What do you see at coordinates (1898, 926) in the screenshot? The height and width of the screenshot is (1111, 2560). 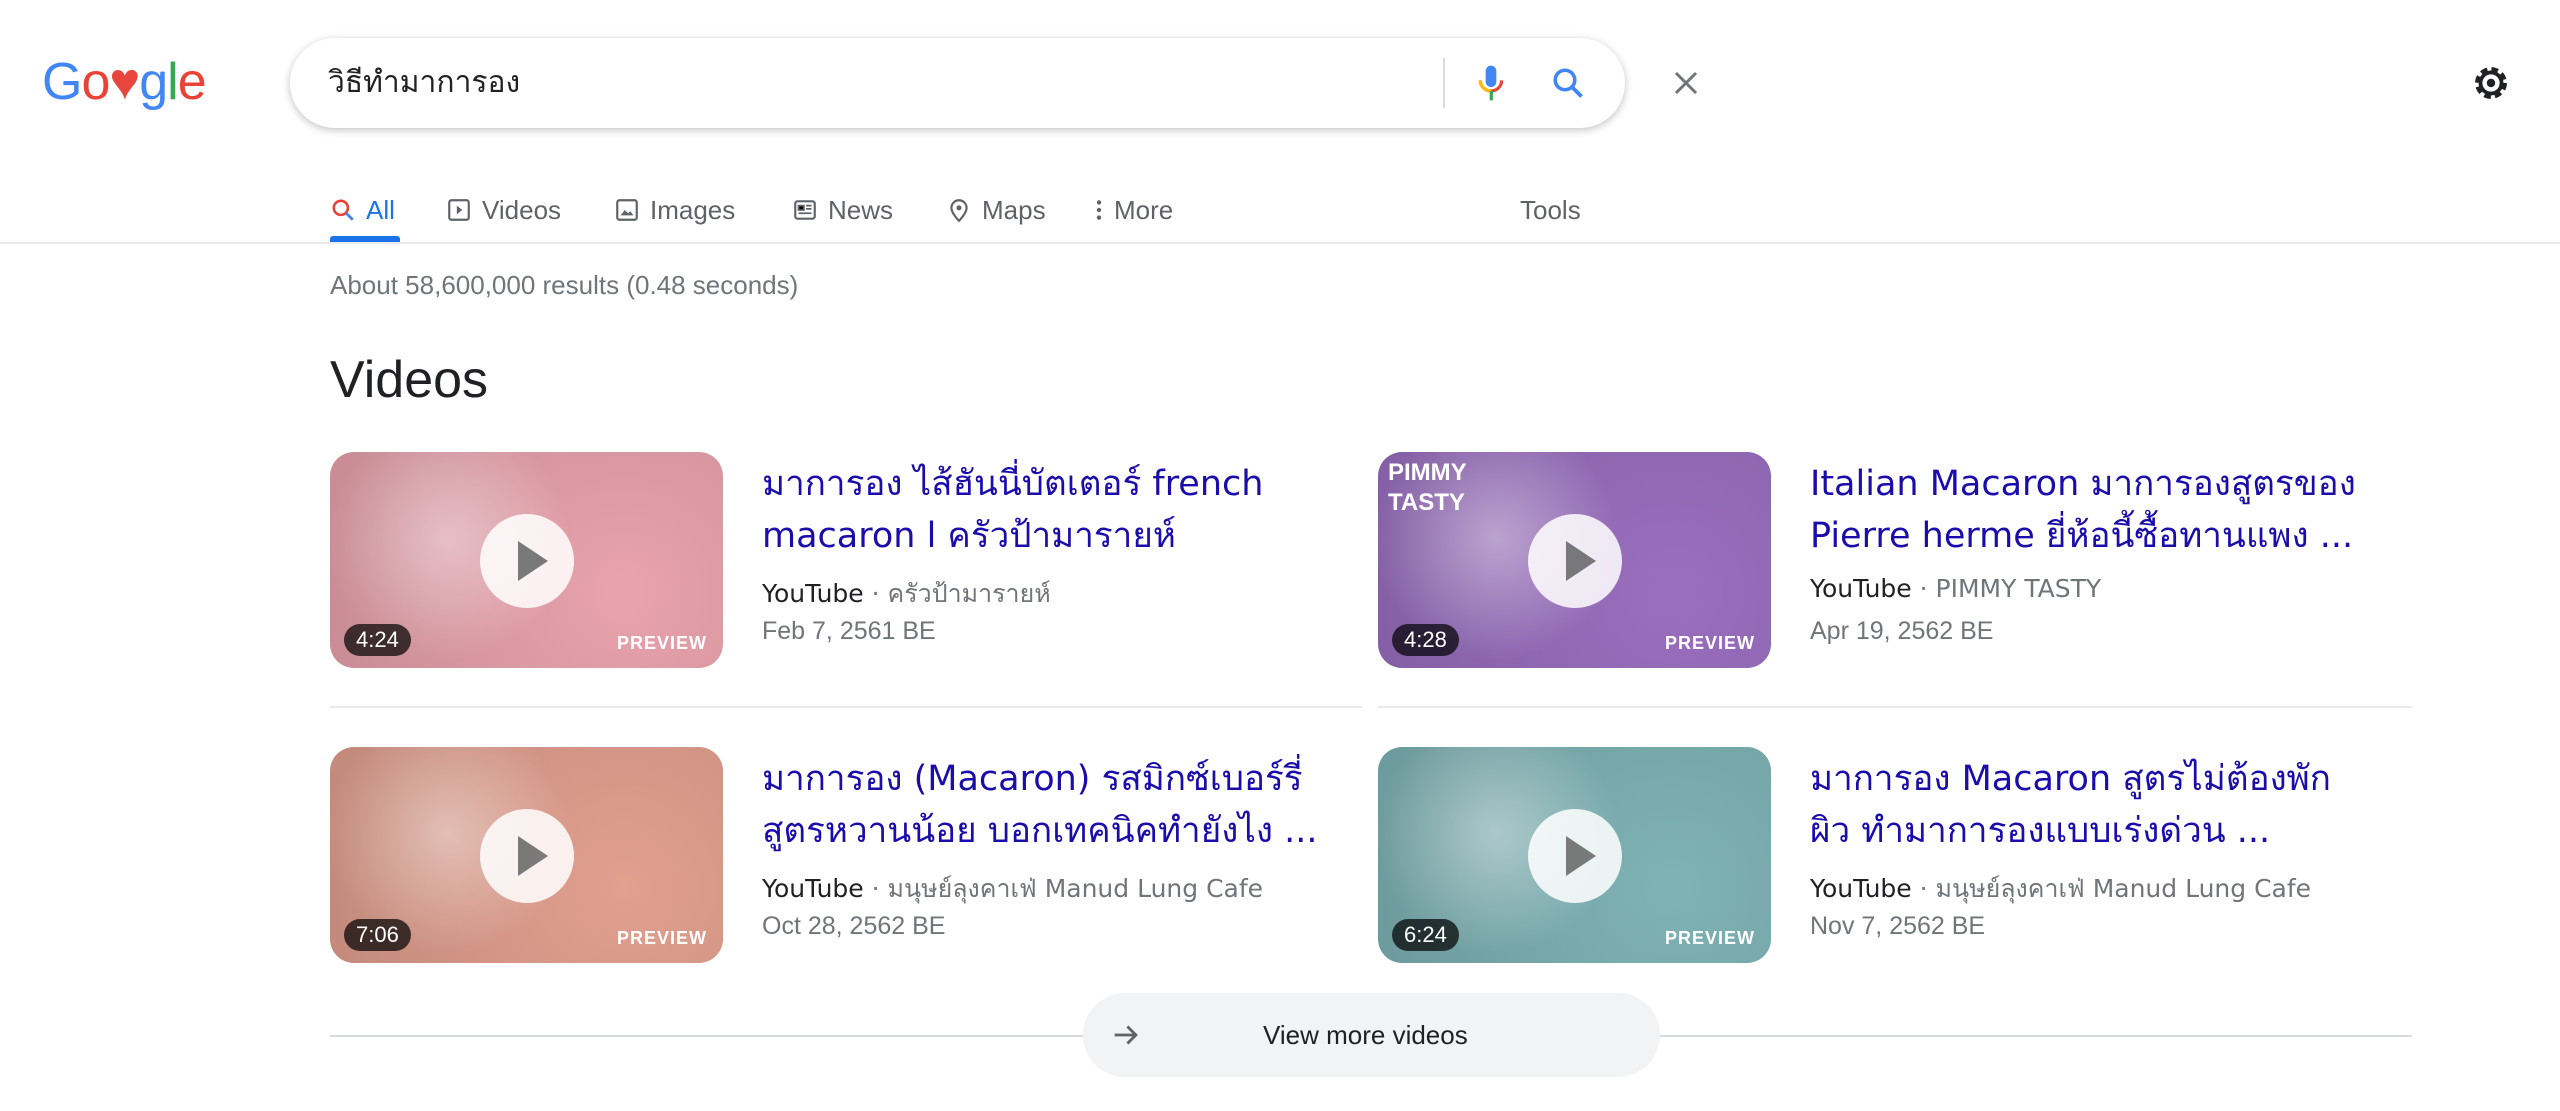 I see `video-date: Nov 7, 2562 BE` at bounding box center [1898, 926].